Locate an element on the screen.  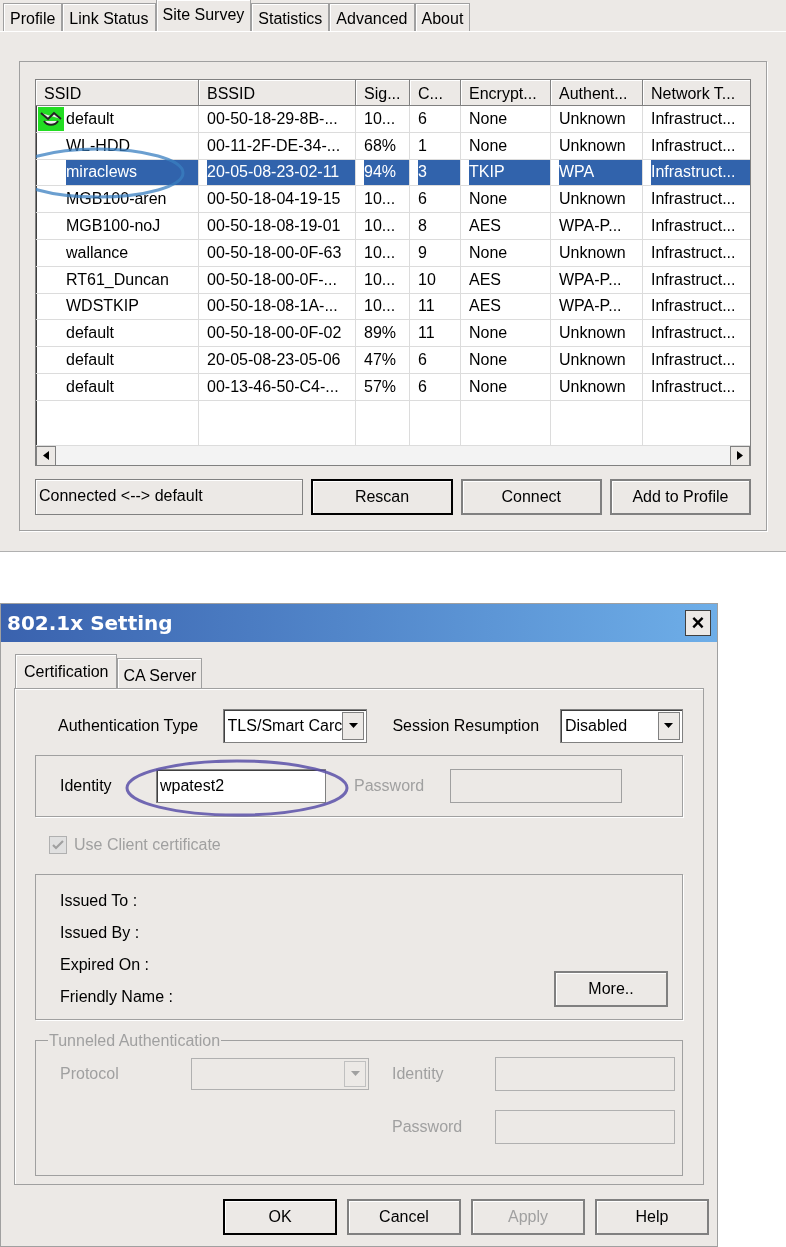
certificate-info-label: Friendly Name : is located at coordinates (117, 996).